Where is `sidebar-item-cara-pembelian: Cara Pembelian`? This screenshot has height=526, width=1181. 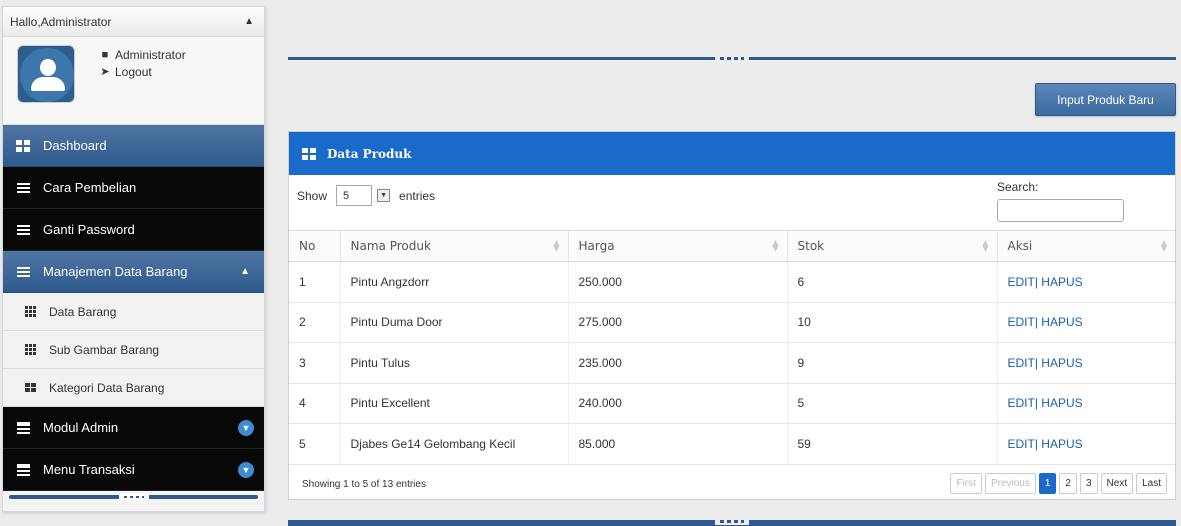 sidebar-item-cara-pembelian: Cara Pembelian is located at coordinates (133, 188).